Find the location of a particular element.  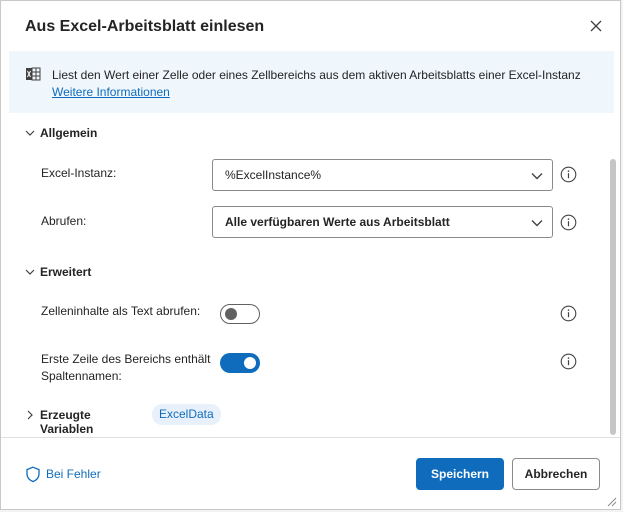

section-general-toggle: Allgemein is located at coordinates (70, 133).